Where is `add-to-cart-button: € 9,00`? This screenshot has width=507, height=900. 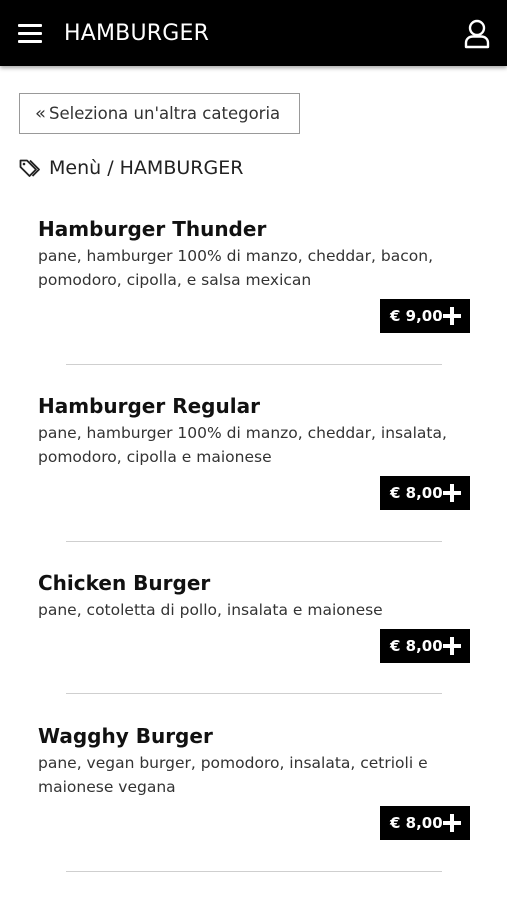
add-to-cart-button: € 9,00 is located at coordinates (425, 316).